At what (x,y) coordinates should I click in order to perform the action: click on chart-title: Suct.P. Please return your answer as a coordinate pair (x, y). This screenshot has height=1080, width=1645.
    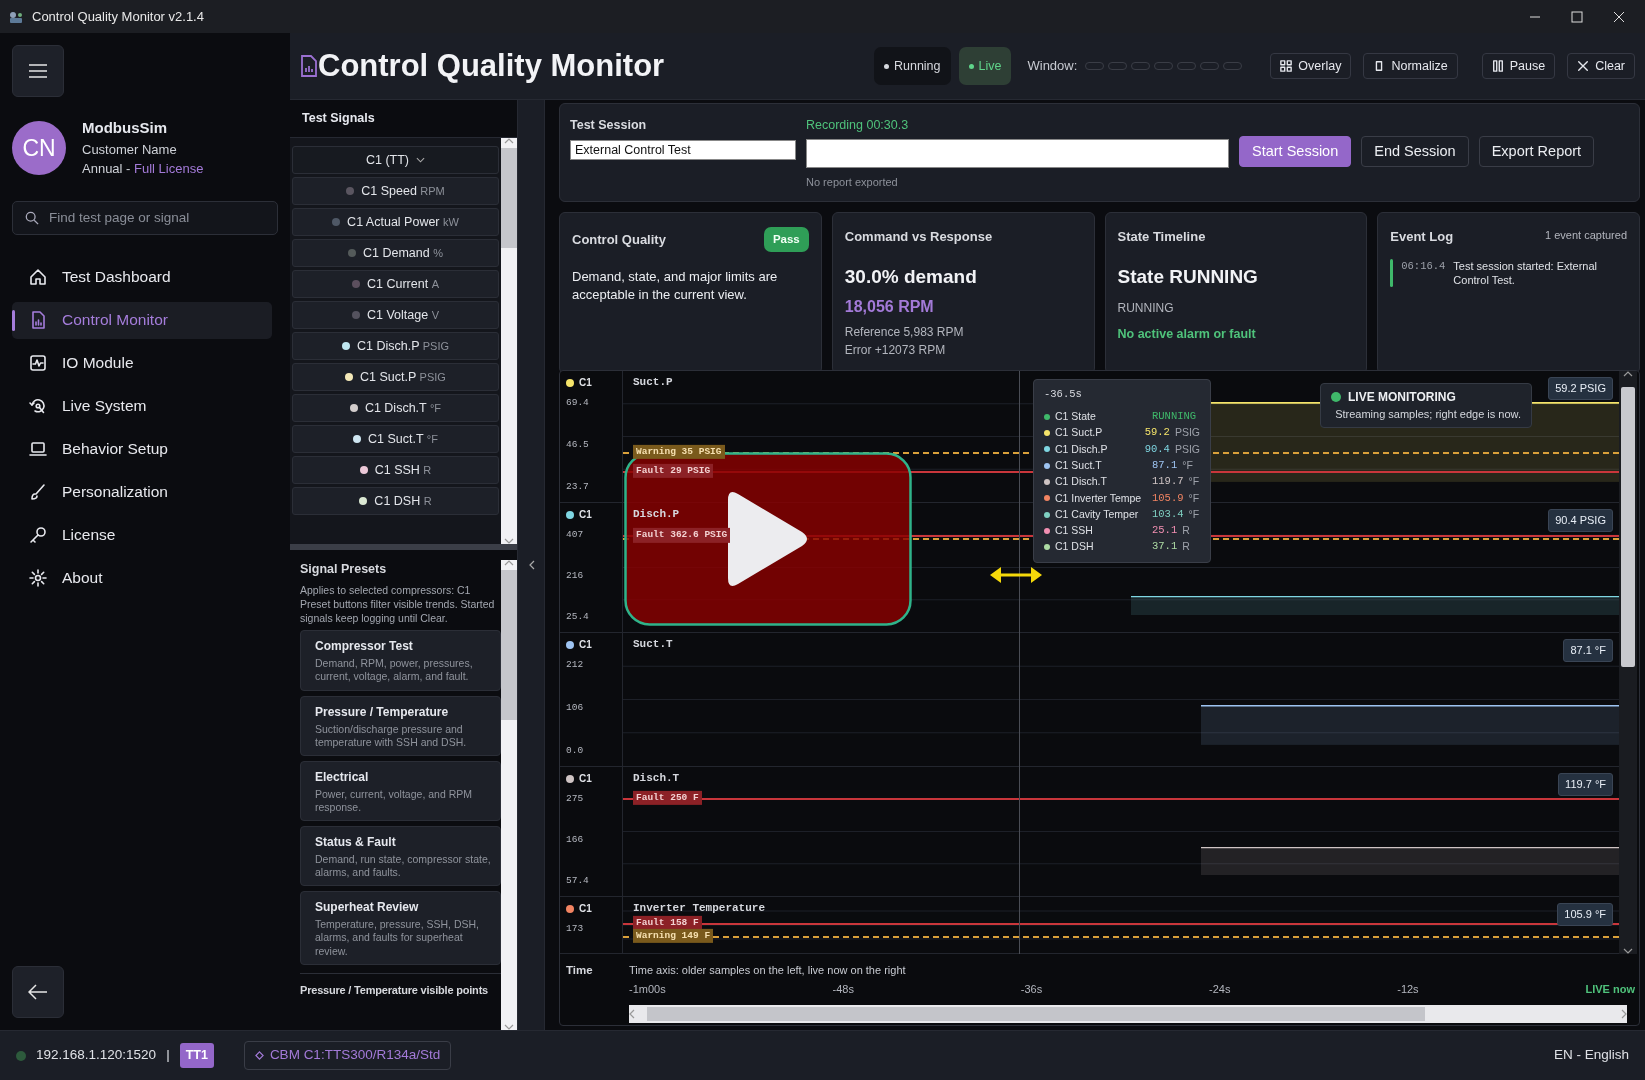
    Looking at the image, I should click on (653, 382).